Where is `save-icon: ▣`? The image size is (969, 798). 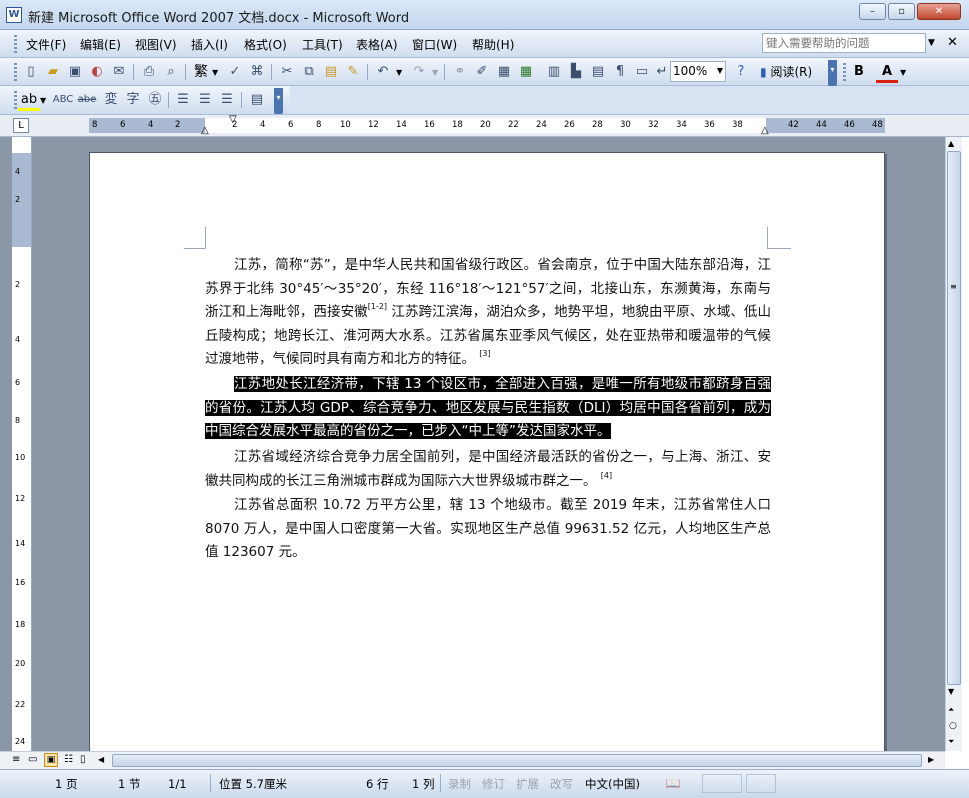
save-icon: ▣ is located at coordinates (75, 72).